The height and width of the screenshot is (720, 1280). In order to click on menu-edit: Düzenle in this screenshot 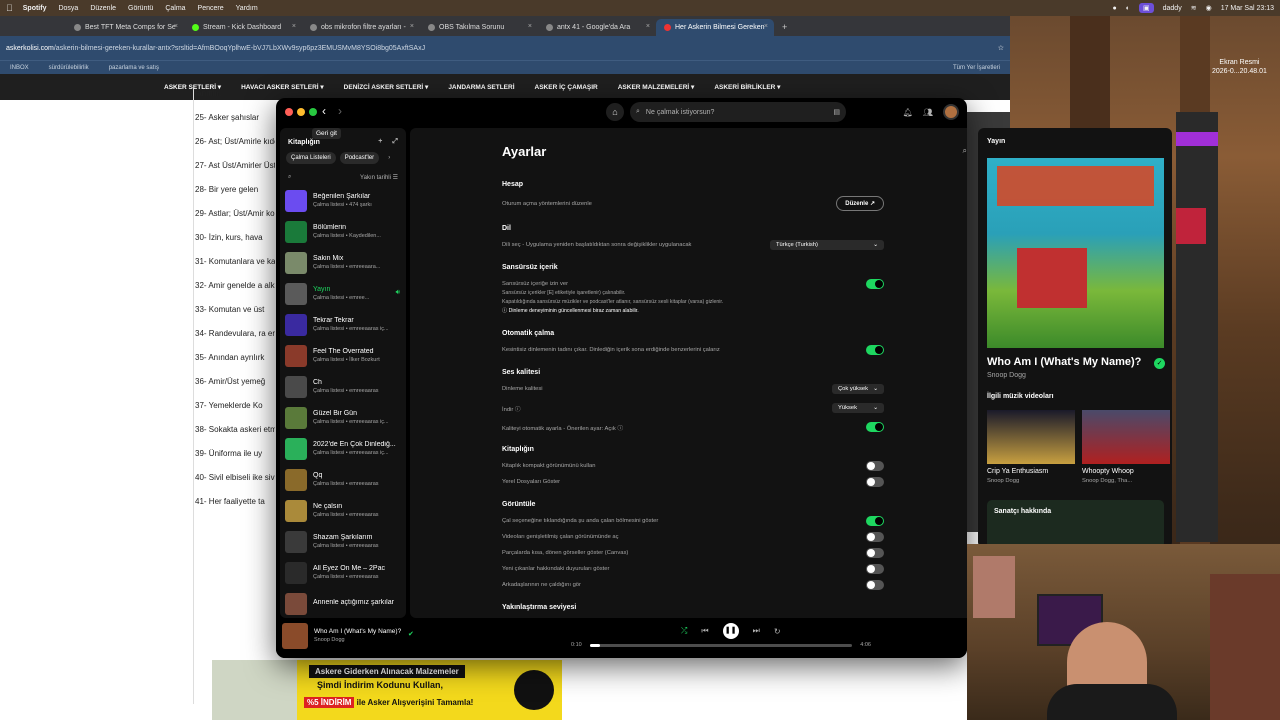, I will do `click(103, 8)`.